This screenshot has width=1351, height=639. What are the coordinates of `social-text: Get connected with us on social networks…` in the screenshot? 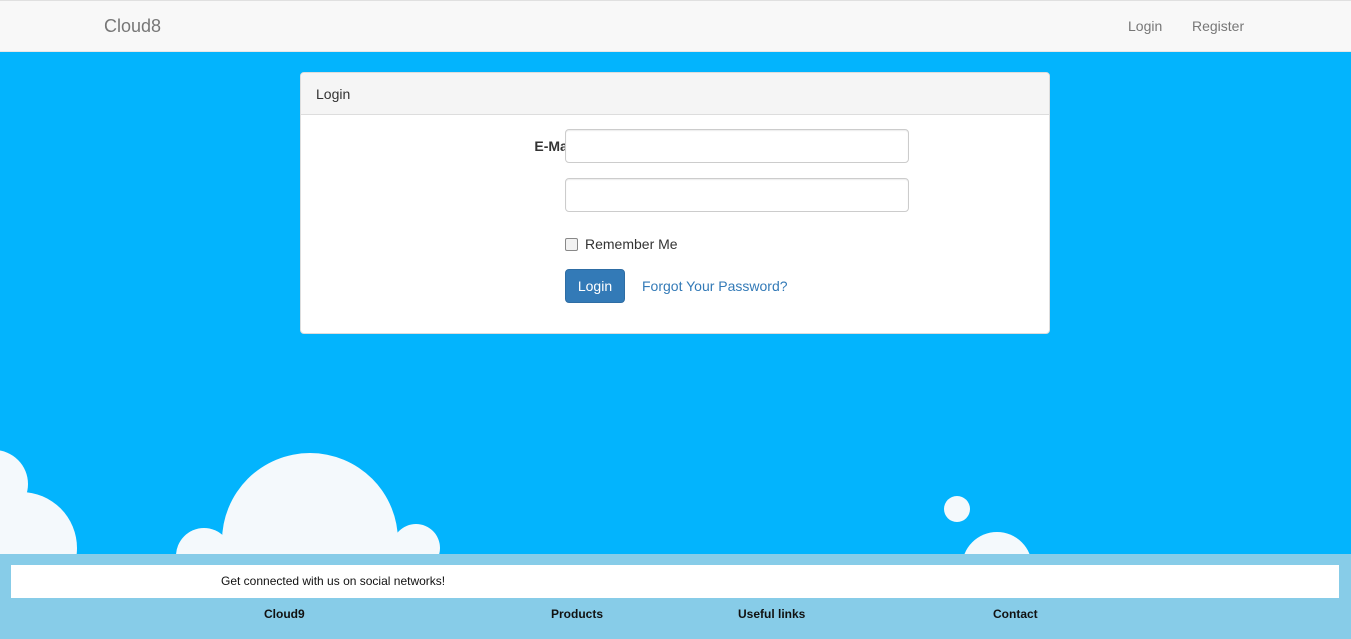 It's located at (333, 581).